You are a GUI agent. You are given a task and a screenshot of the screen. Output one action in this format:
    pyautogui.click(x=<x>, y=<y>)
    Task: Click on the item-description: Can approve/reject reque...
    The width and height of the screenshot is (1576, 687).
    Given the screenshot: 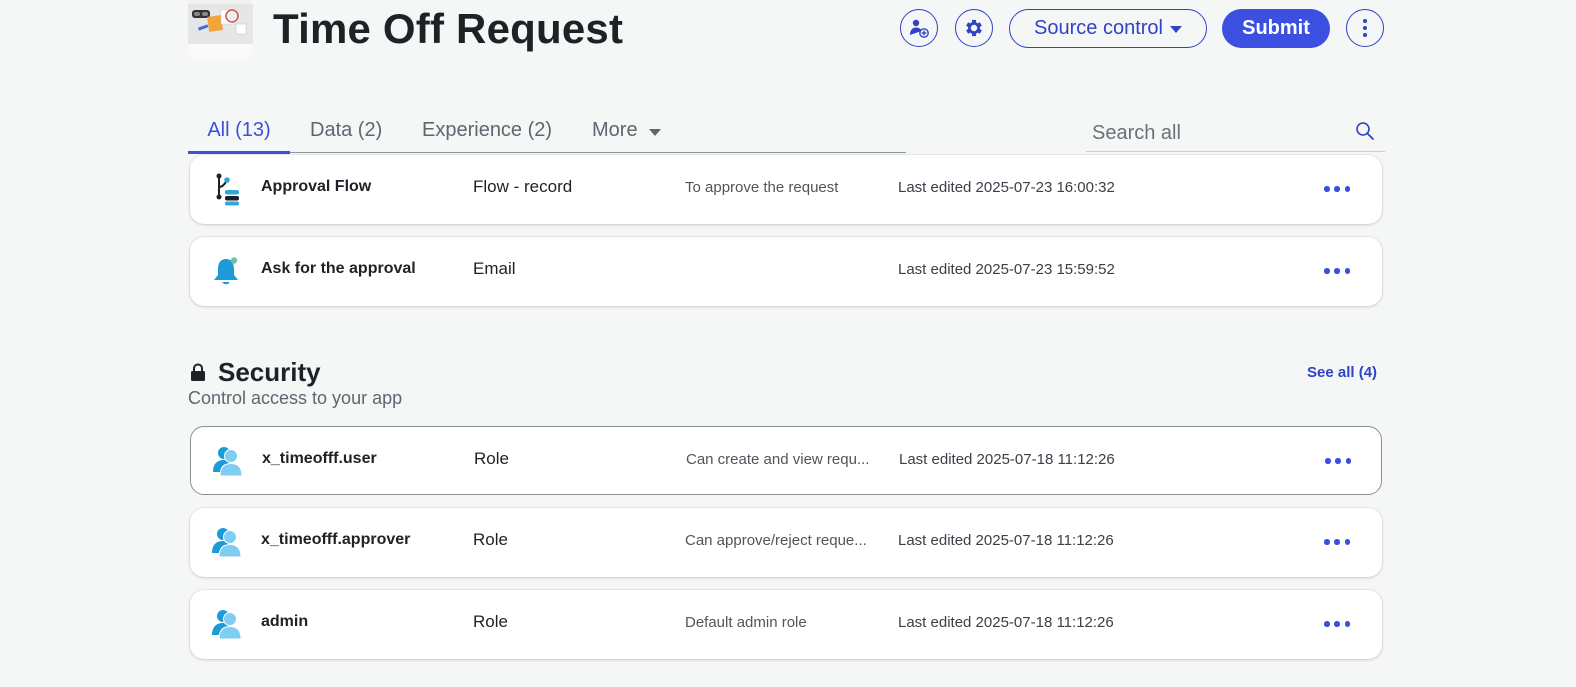 What is the action you would take?
    pyautogui.click(x=776, y=540)
    